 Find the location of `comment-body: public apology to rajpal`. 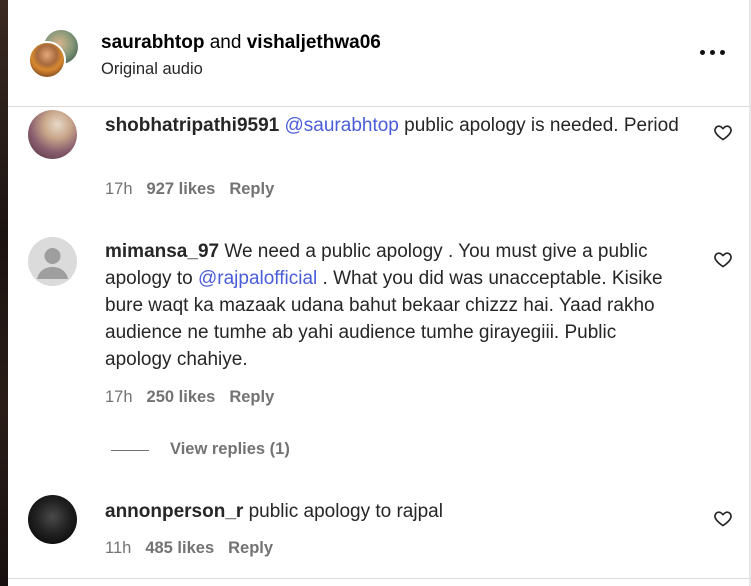

comment-body: public apology to rajpal is located at coordinates (346, 511).